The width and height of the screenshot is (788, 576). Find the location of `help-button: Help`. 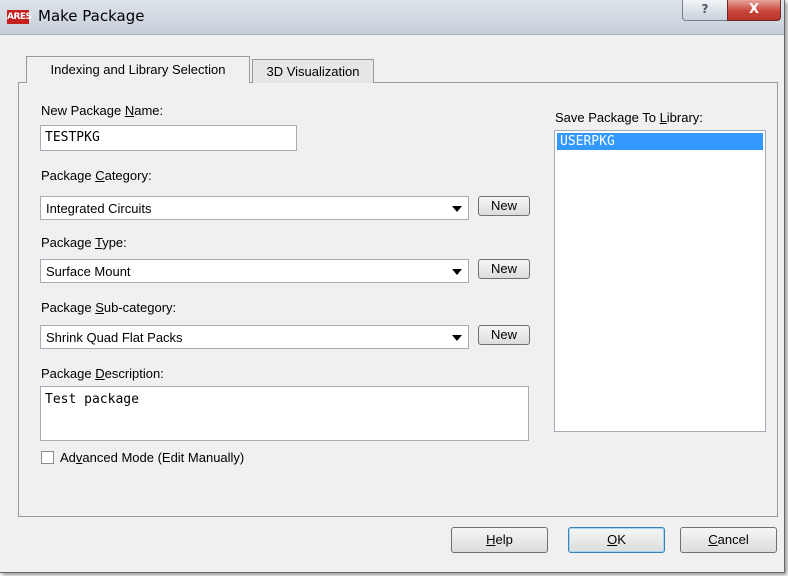

help-button: Help is located at coordinates (499, 540).